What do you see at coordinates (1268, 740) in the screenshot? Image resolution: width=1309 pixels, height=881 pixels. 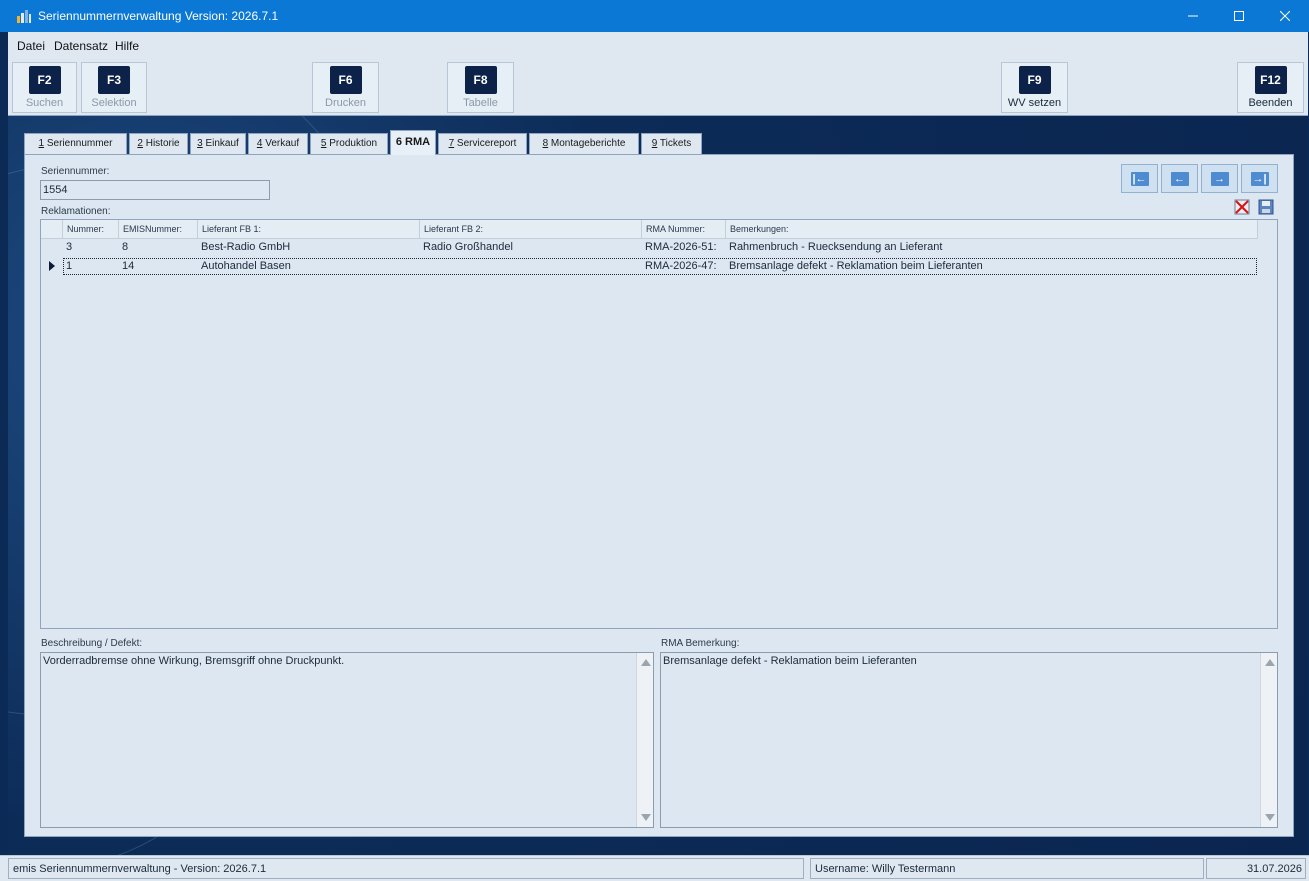 I see `rma-remark-scrollbar` at bounding box center [1268, 740].